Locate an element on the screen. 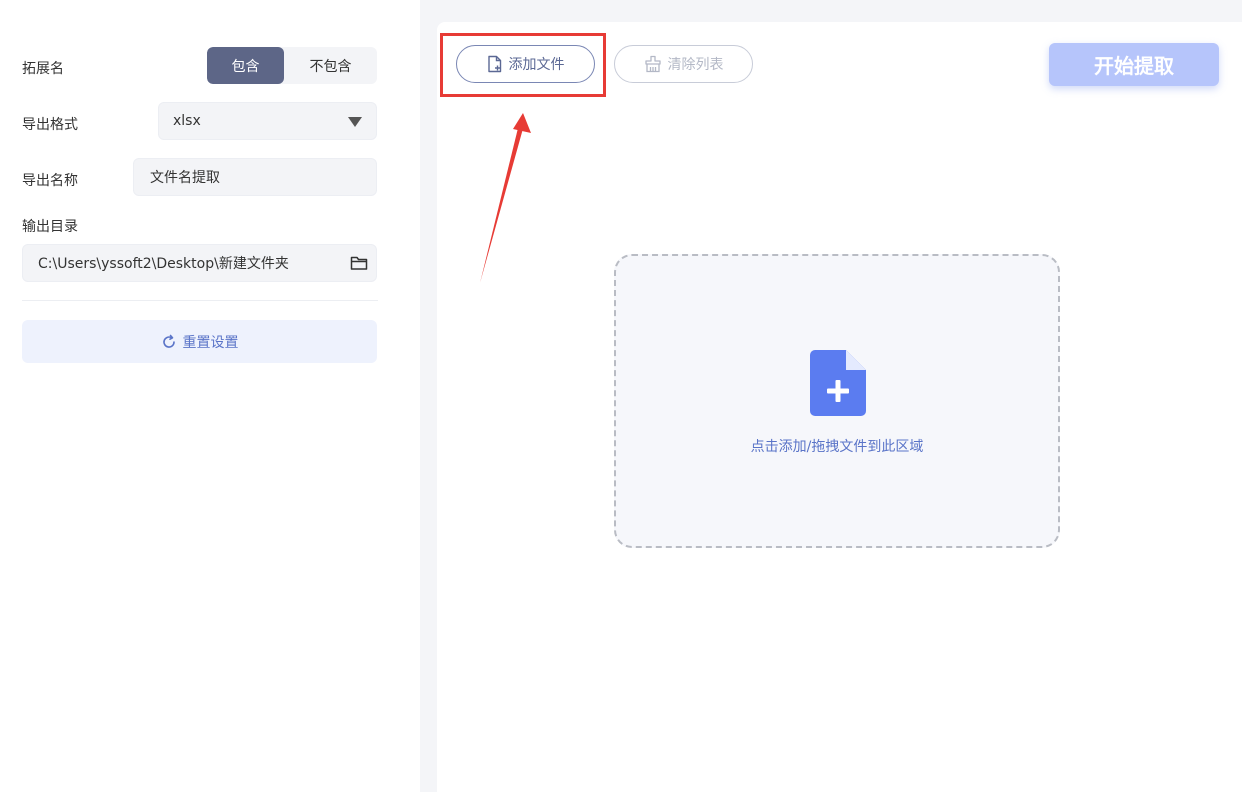 The image size is (1242, 792). output-dir-value: C:\Users\yssoft2\Desktop\新建文件夹 is located at coordinates (163, 264).